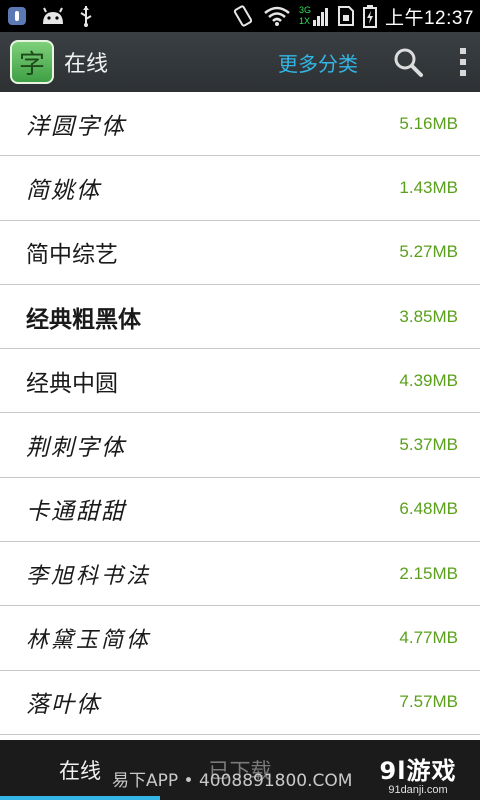 The height and width of the screenshot is (800, 480). I want to click on usb-icon, so click(86, 16).